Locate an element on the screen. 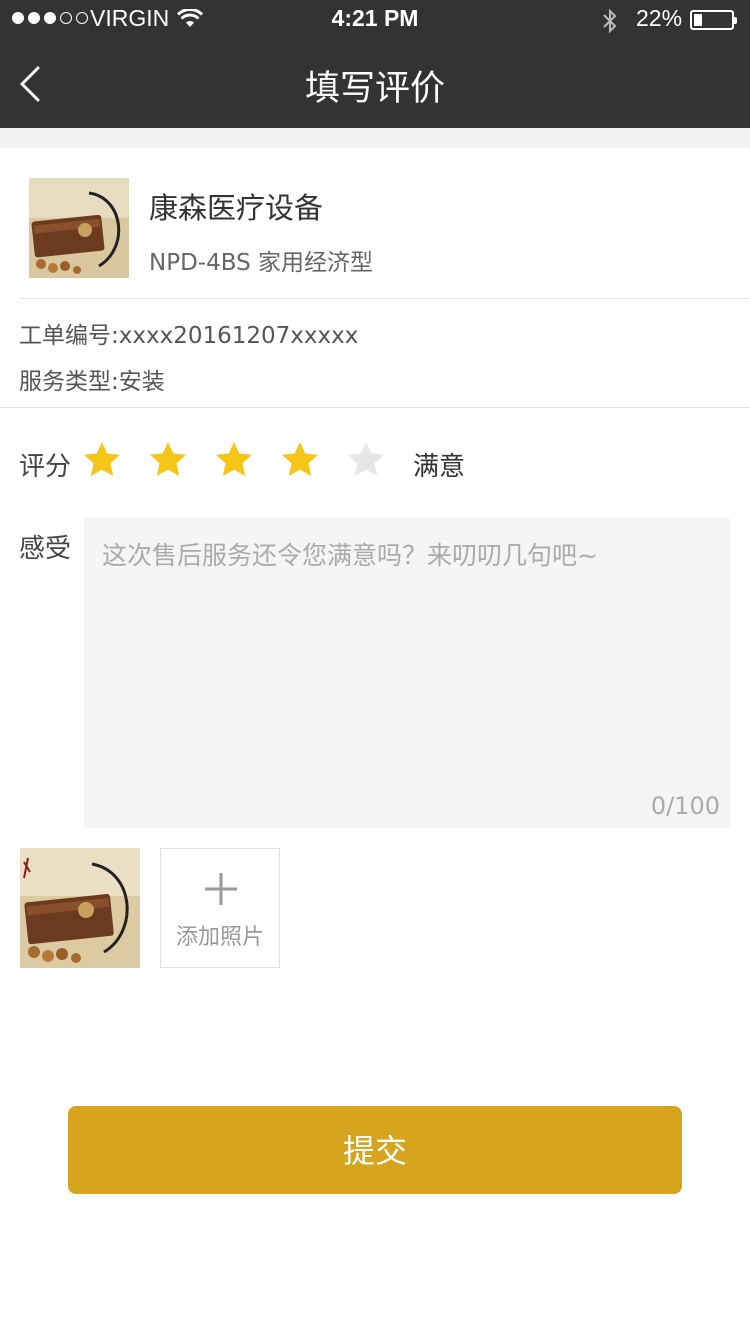 This screenshot has height=1334, width=750. service-type-label: 服务类型: is located at coordinates (69, 382).